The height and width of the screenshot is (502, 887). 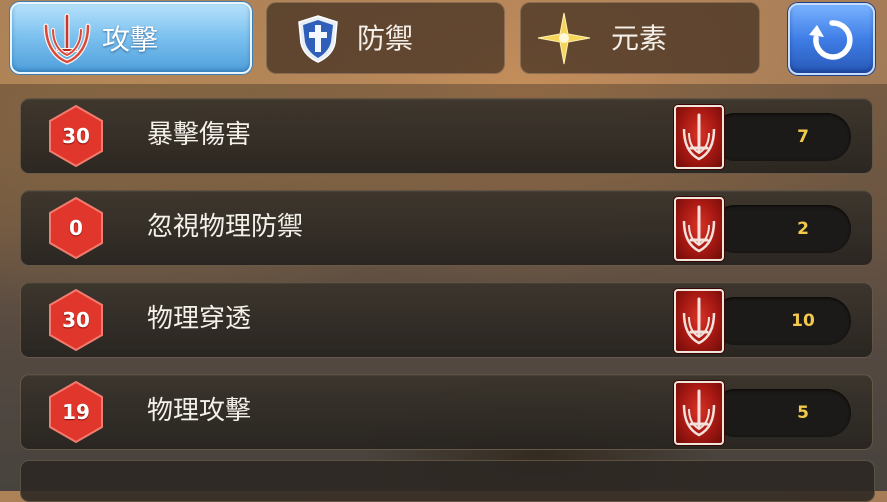 I want to click on gold-star-icon, so click(x=564, y=38).